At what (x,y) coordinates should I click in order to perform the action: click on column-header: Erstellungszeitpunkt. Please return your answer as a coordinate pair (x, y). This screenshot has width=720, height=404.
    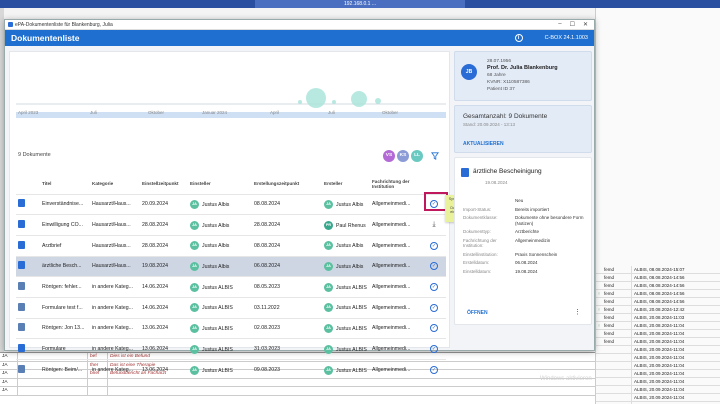
    Looking at the image, I should click on (287, 184).